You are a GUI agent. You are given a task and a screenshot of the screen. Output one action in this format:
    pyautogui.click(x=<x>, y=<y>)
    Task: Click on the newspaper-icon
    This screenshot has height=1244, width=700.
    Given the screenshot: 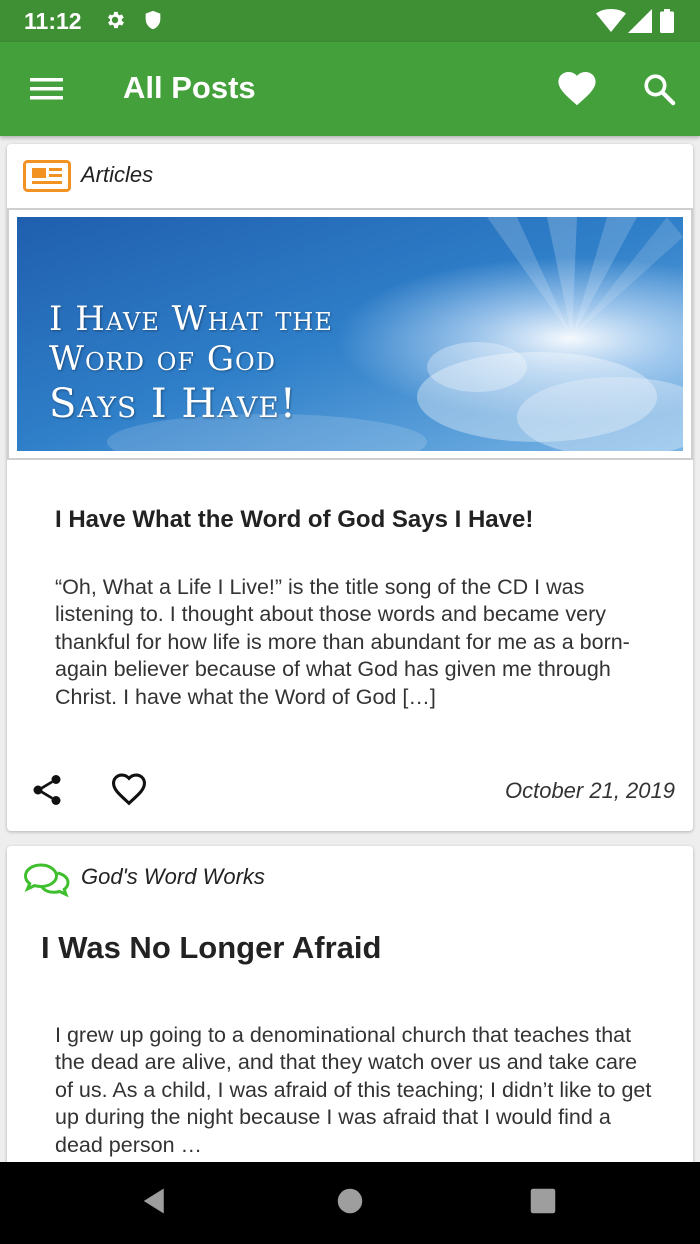 What is the action you would take?
    pyautogui.click(x=47, y=178)
    